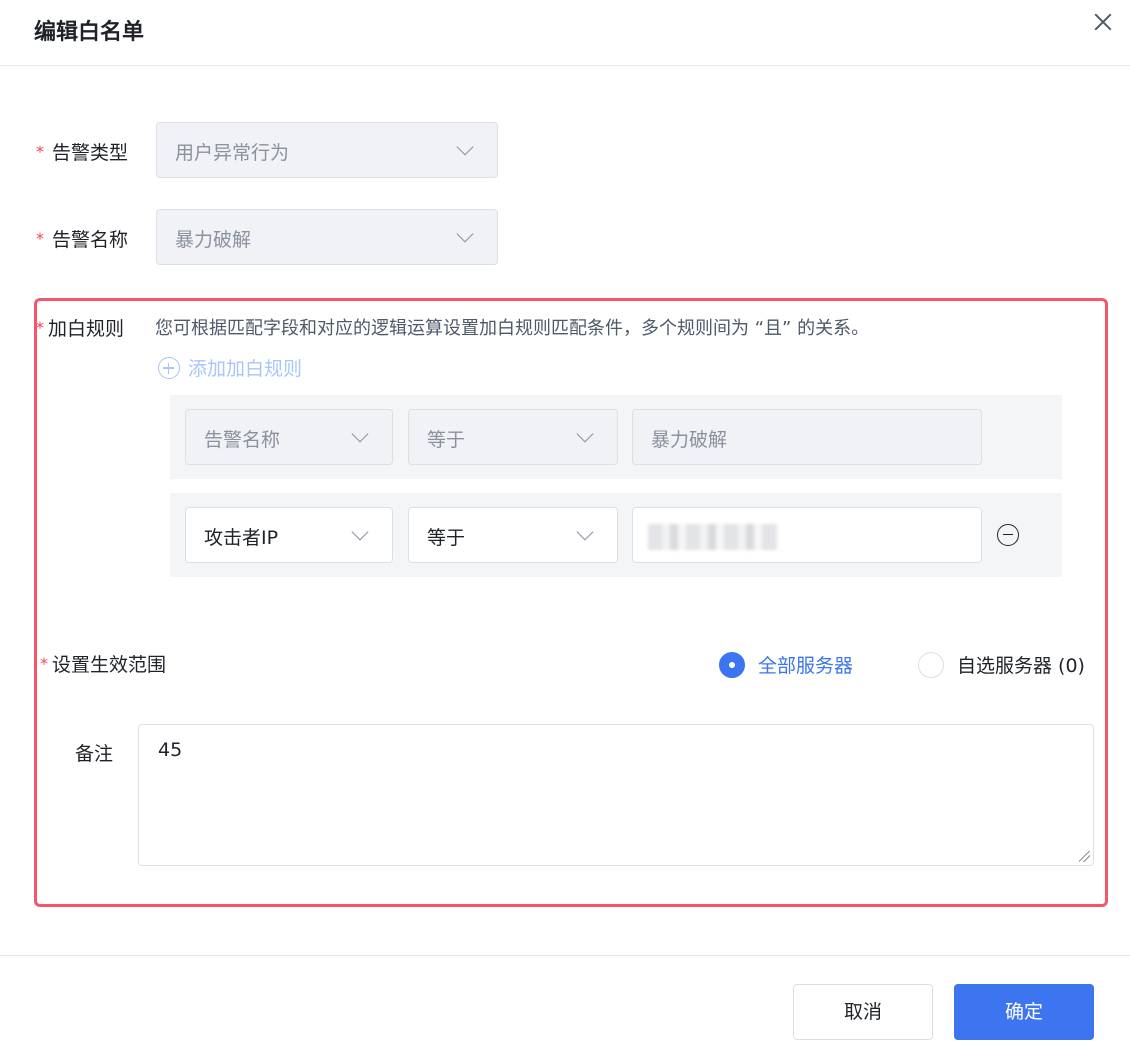  Describe the element at coordinates (689, 440) in the screenshot. I see `rule-value-text: 暴力破解` at that location.